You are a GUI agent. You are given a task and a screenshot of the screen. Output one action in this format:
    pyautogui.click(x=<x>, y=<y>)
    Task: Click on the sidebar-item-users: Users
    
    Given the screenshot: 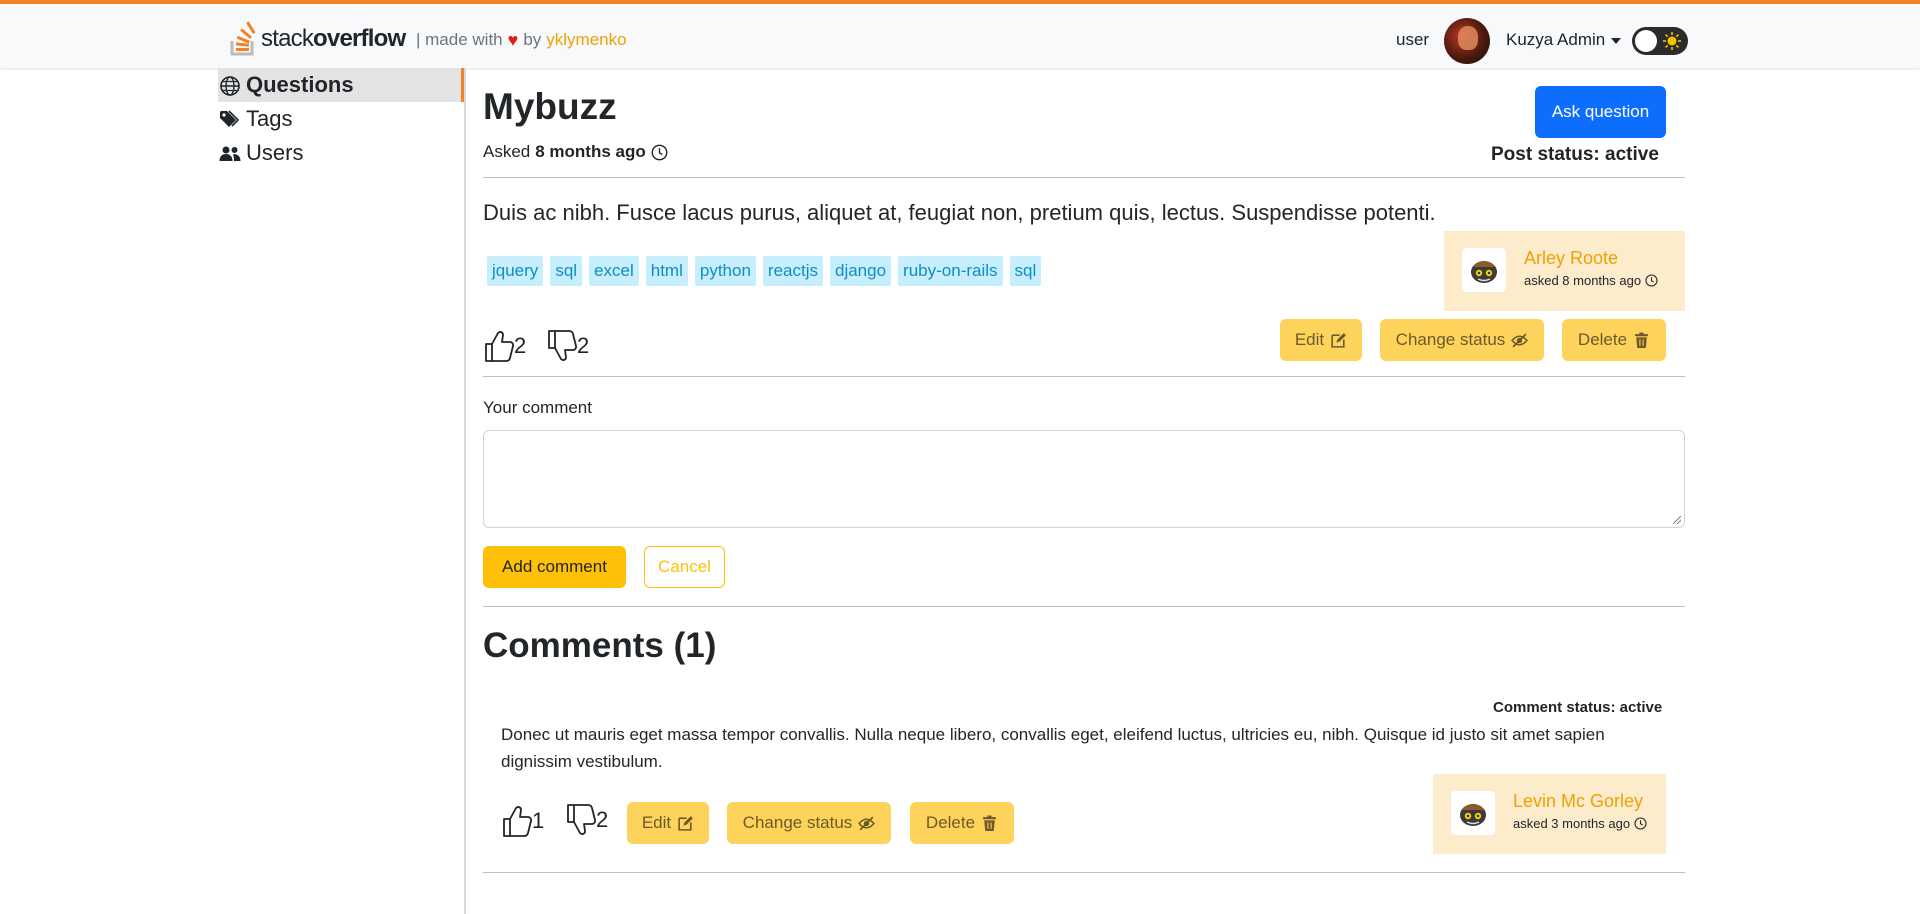 What is the action you would take?
    pyautogui.click(x=341, y=153)
    